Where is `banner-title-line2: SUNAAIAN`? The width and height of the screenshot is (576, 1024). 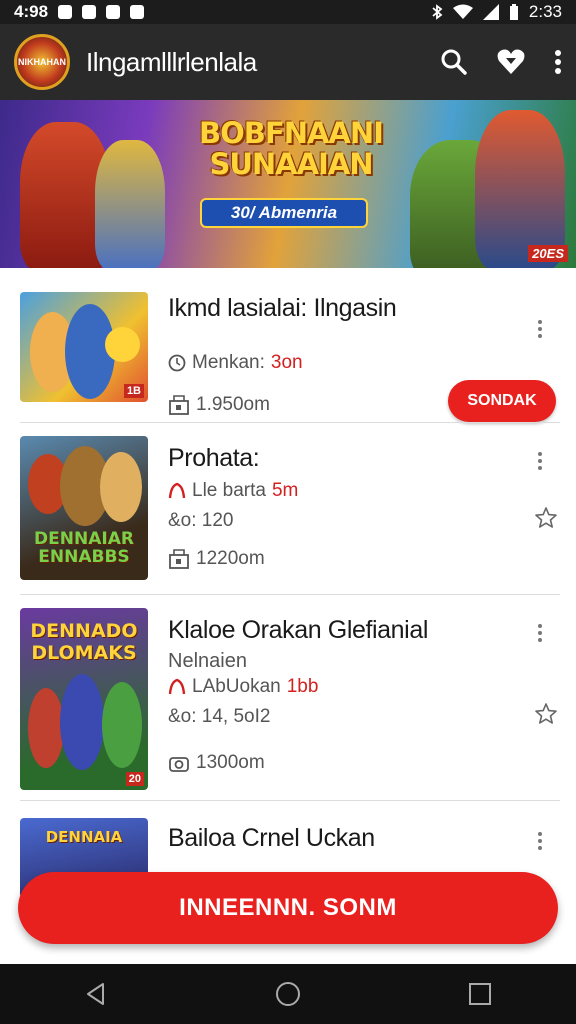
banner-title-line2: SUNAAIAN is located at coordinates (291, 164).